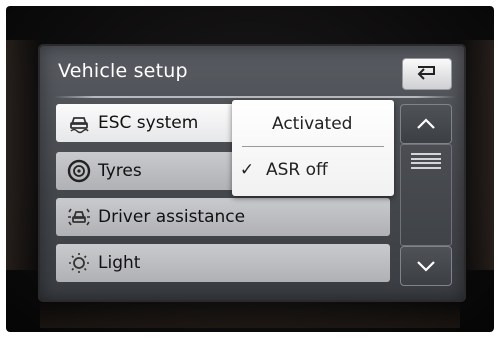 This screenshot has height=338, width=500. Describe the element at coordinates (79, 123) in the screenshot. I see `car-skid-icon` at that location.